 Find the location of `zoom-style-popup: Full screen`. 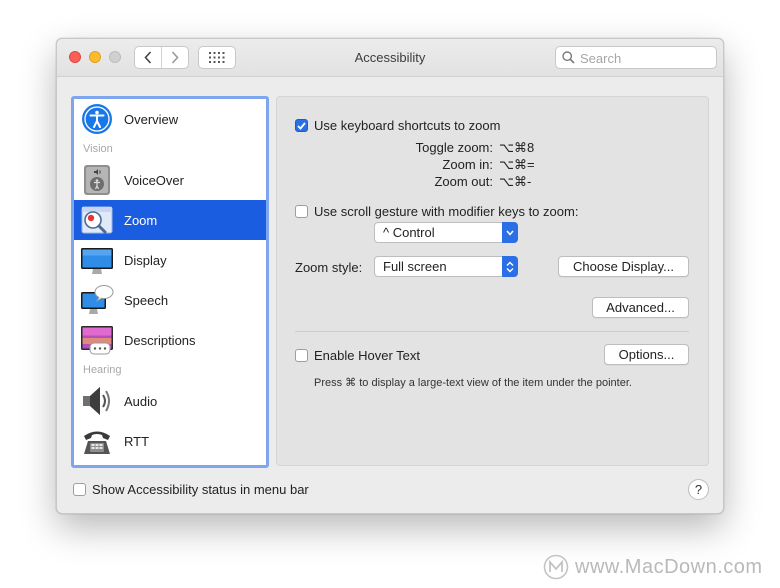

zoom-style-popup: Full screen is located at coordinates (446, 266).